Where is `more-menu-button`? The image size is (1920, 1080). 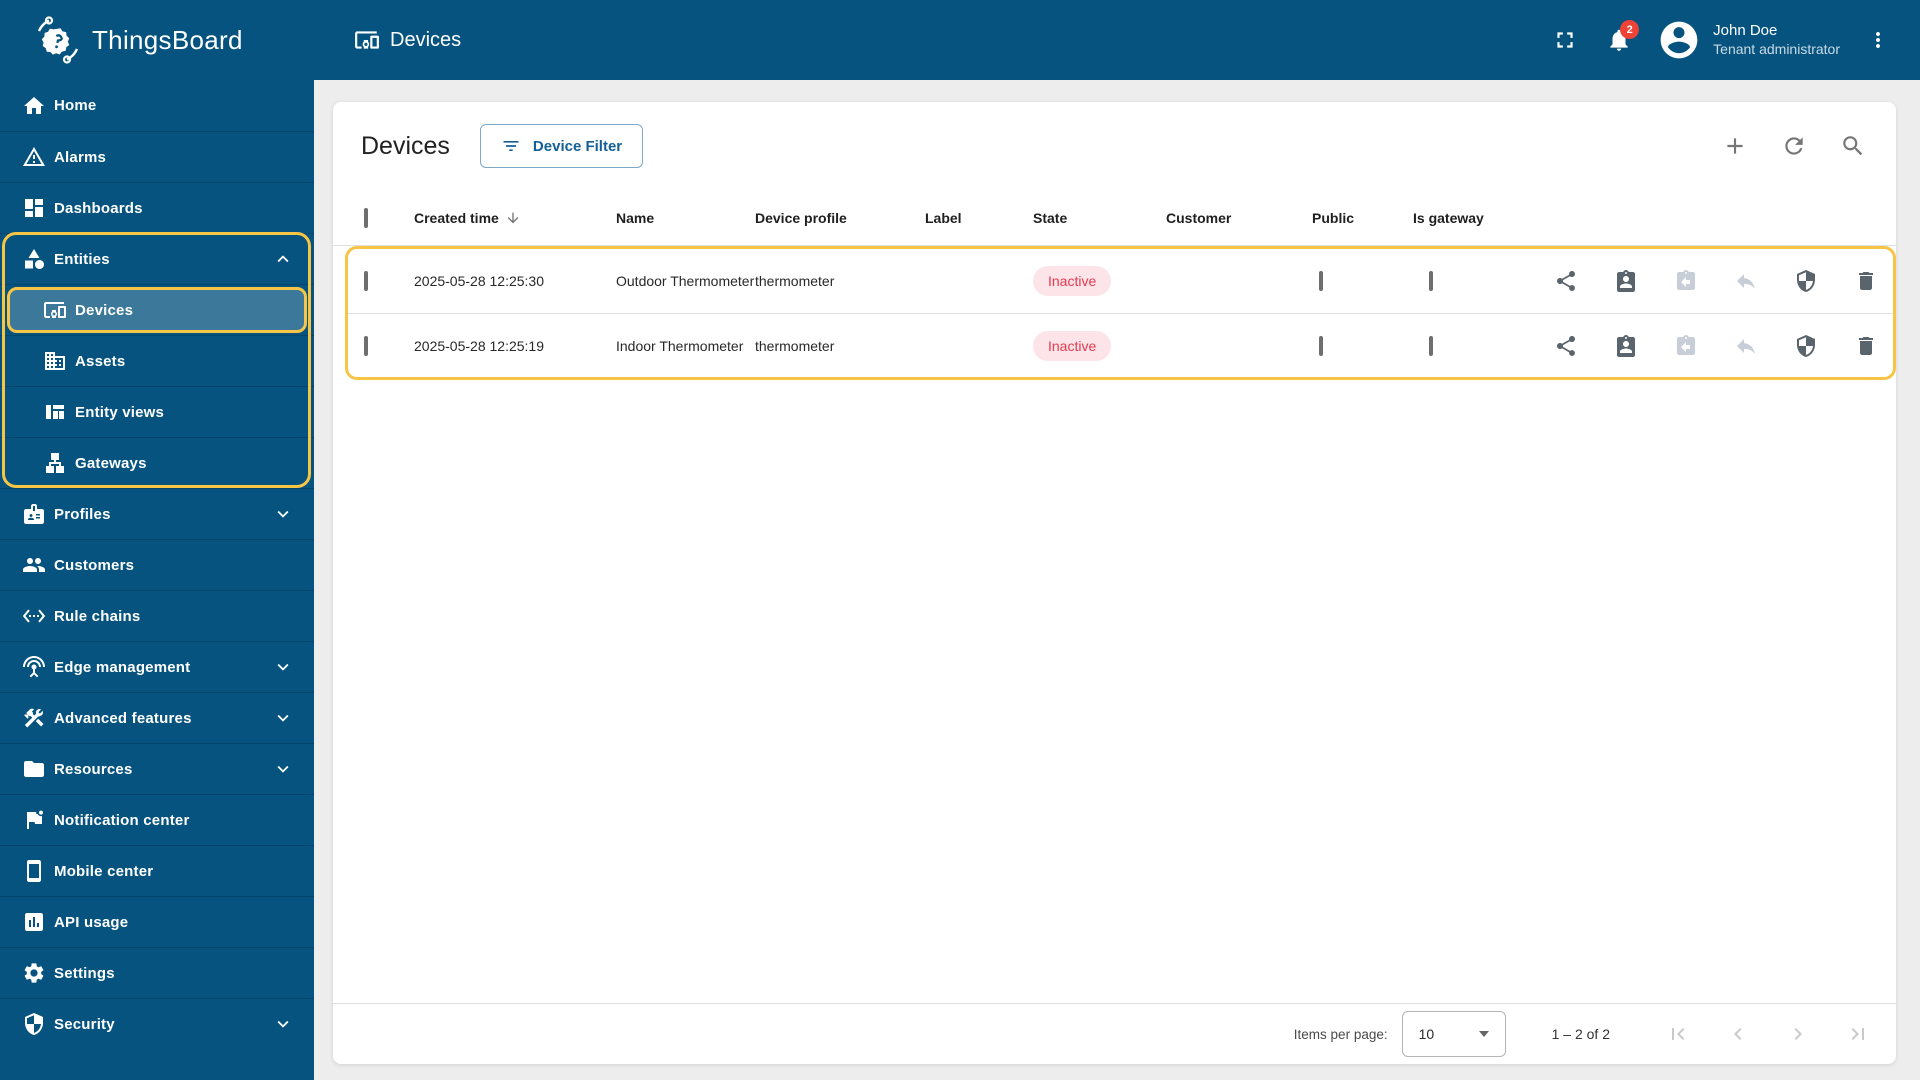 more-menu-button is located at coordinates (1878, 40).